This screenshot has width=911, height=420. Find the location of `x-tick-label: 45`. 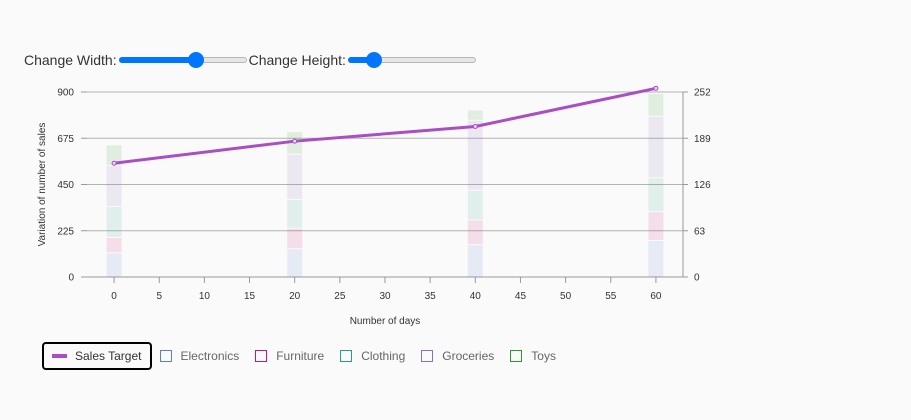

x-tick-label: 45 is located at coordinates (521, 296).